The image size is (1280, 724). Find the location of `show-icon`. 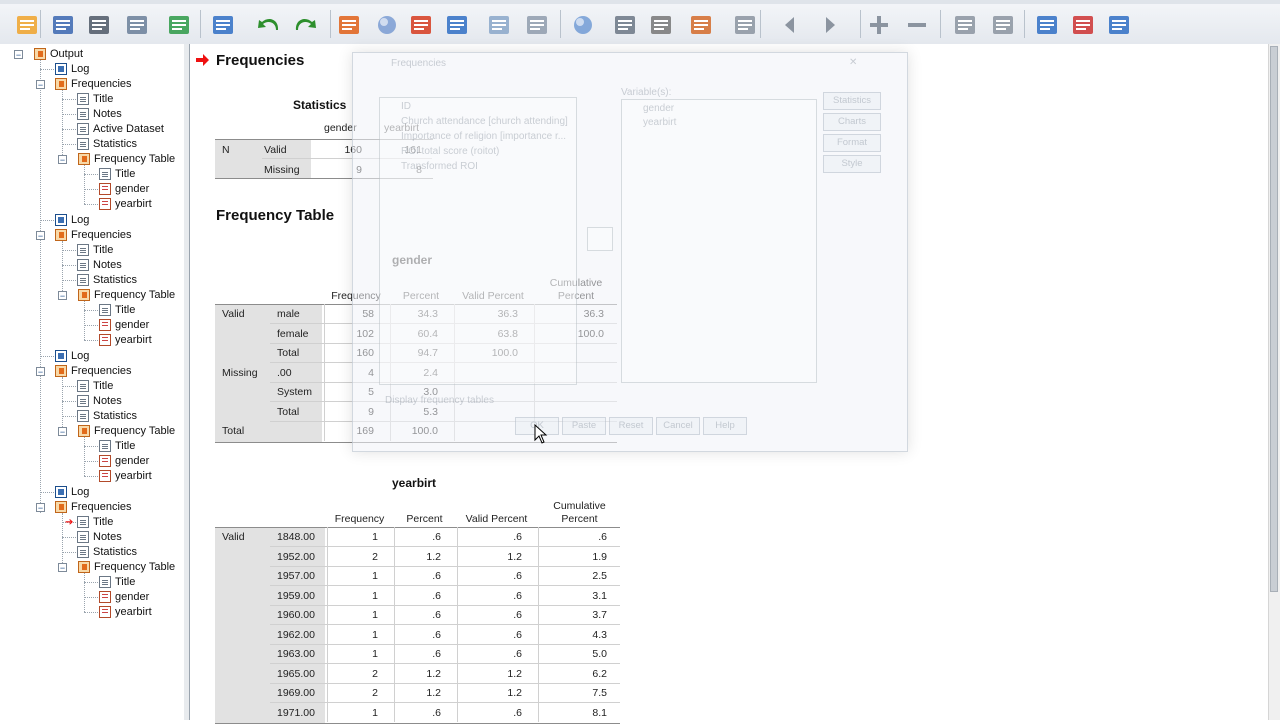

show-icon is located at coordinates (965, 25).